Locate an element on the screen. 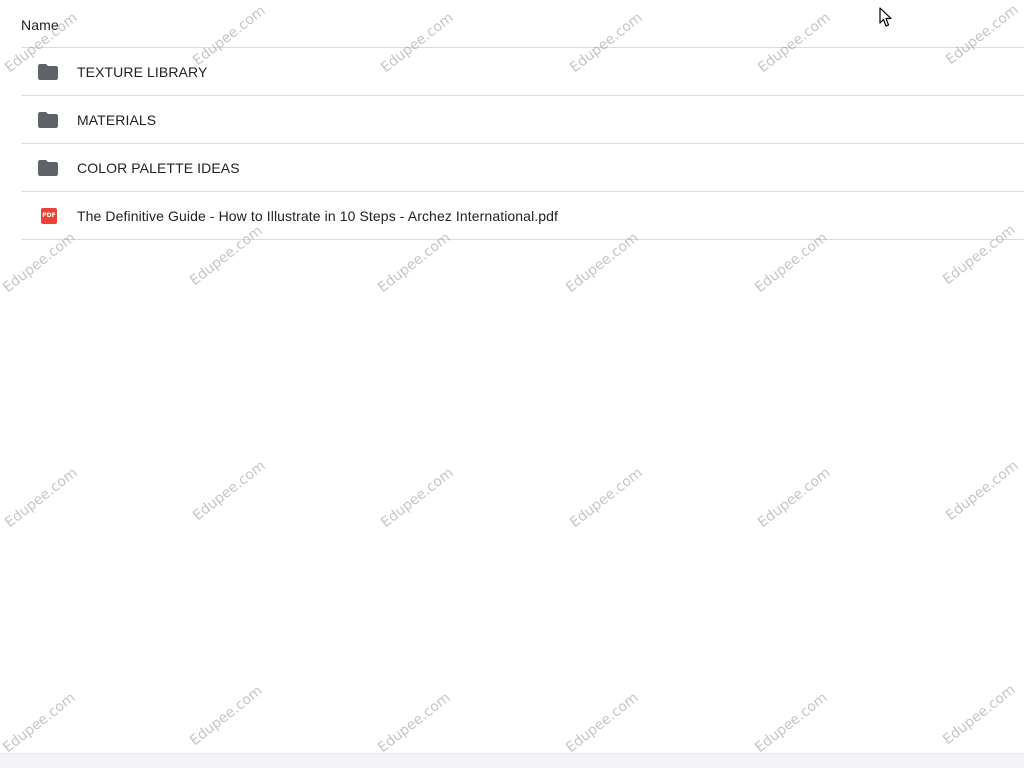 The image size is (1024, 768). list-item-texture-library: TEXTURE LIBRARY is located at coordinates (522, 72).